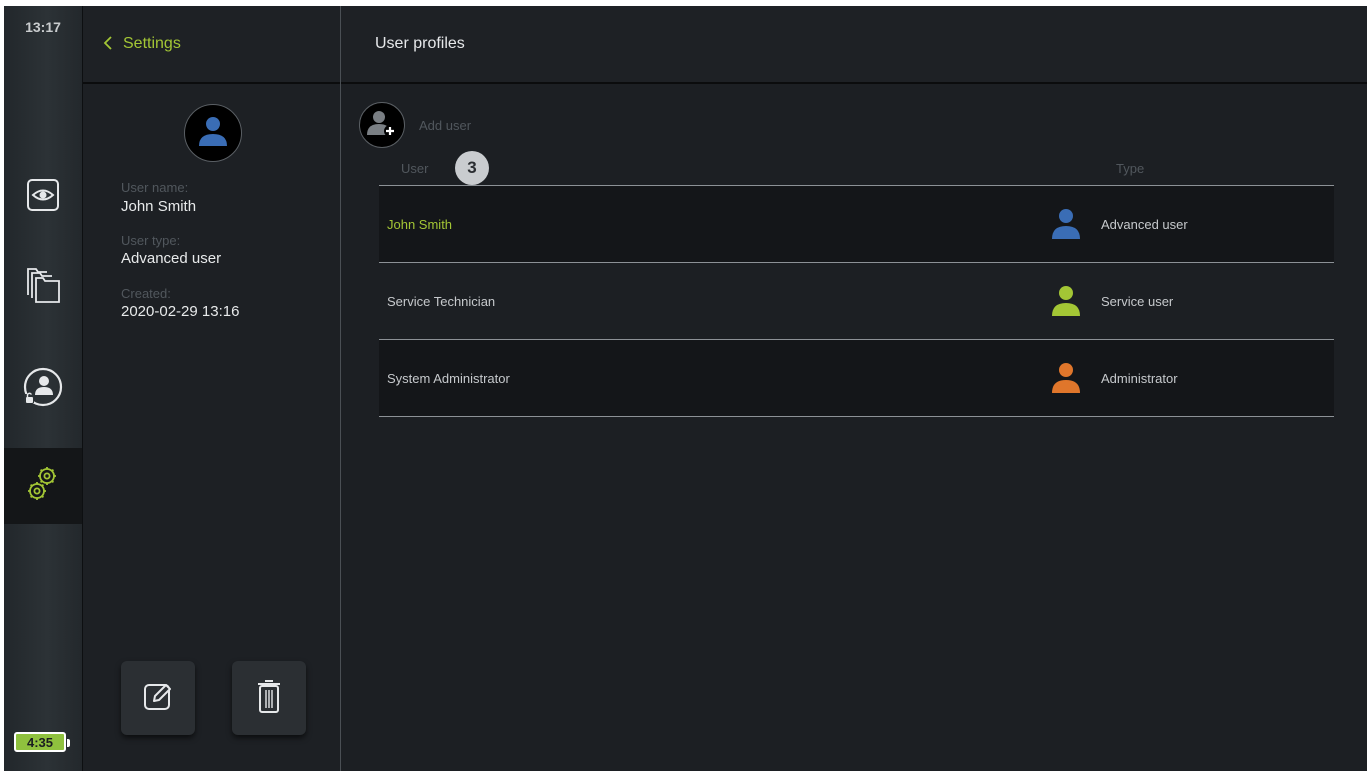 The height and width of the screenshot is (771, 1371). I want to click on battery-indicator: 4:35, so click(42, 742).